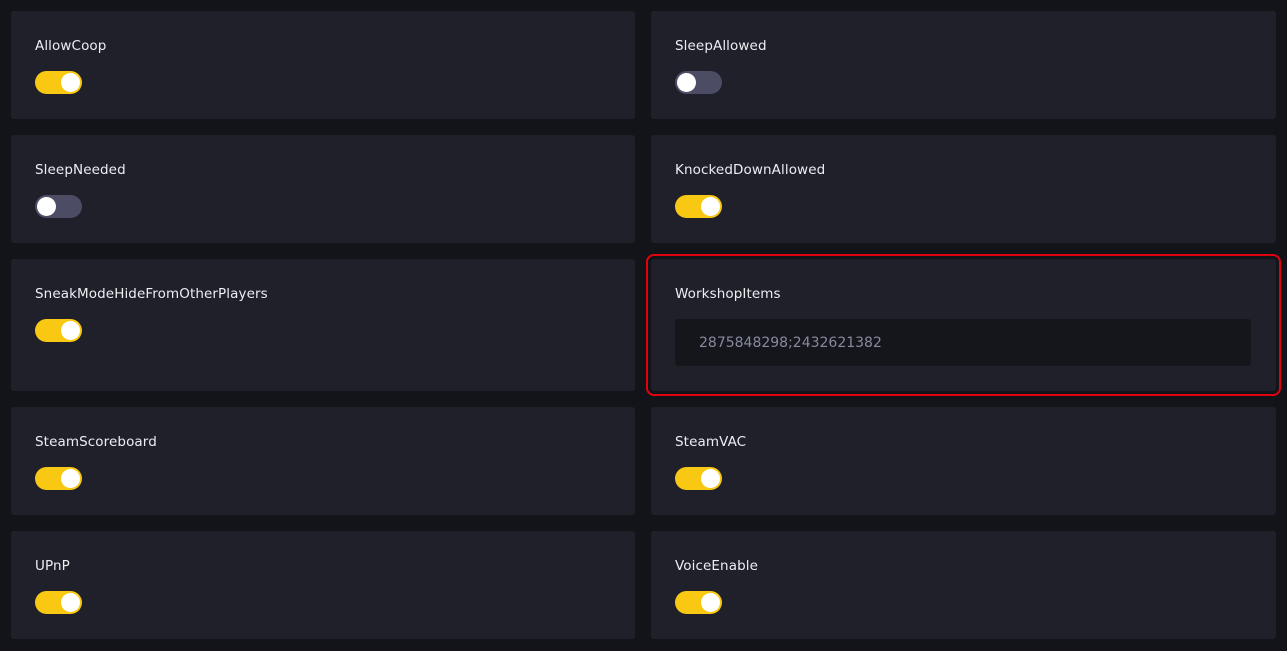  Describe the element at coordinates (698, 478) in the screenshot. I see `steamvac-toggle` at that location.